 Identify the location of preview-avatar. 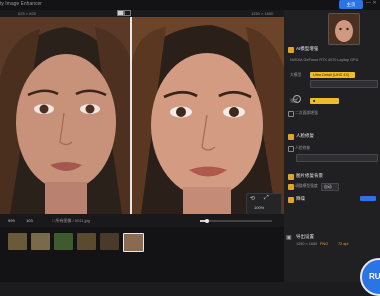
(344, 29).